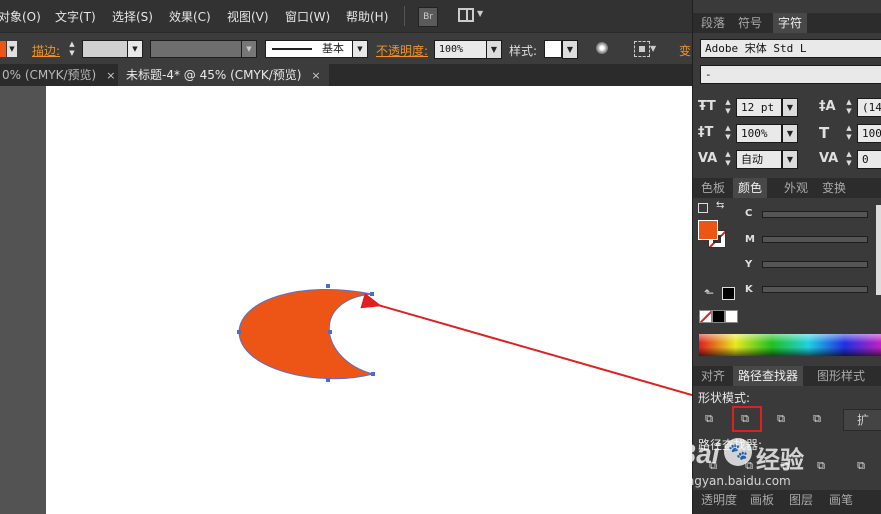  What do you see at coordinates (759, 159) in the screenshot?
I see `kerning-field: 自动` at bounding box center [759, 159].